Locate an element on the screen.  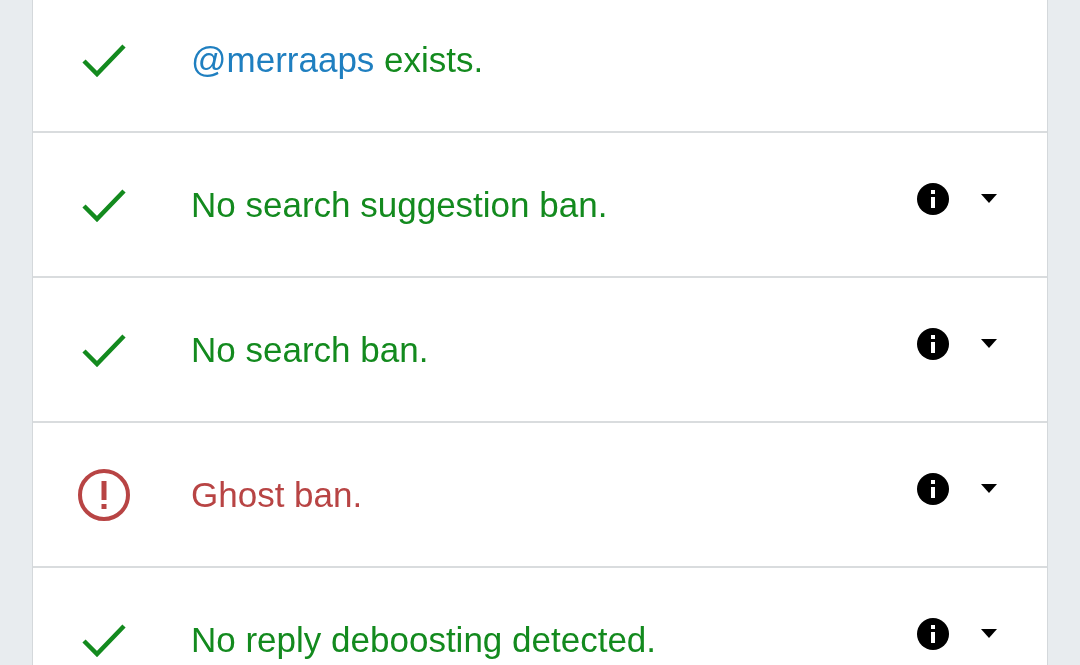
status-message: No search suggestion ban. is located at coordinates (400, 204).